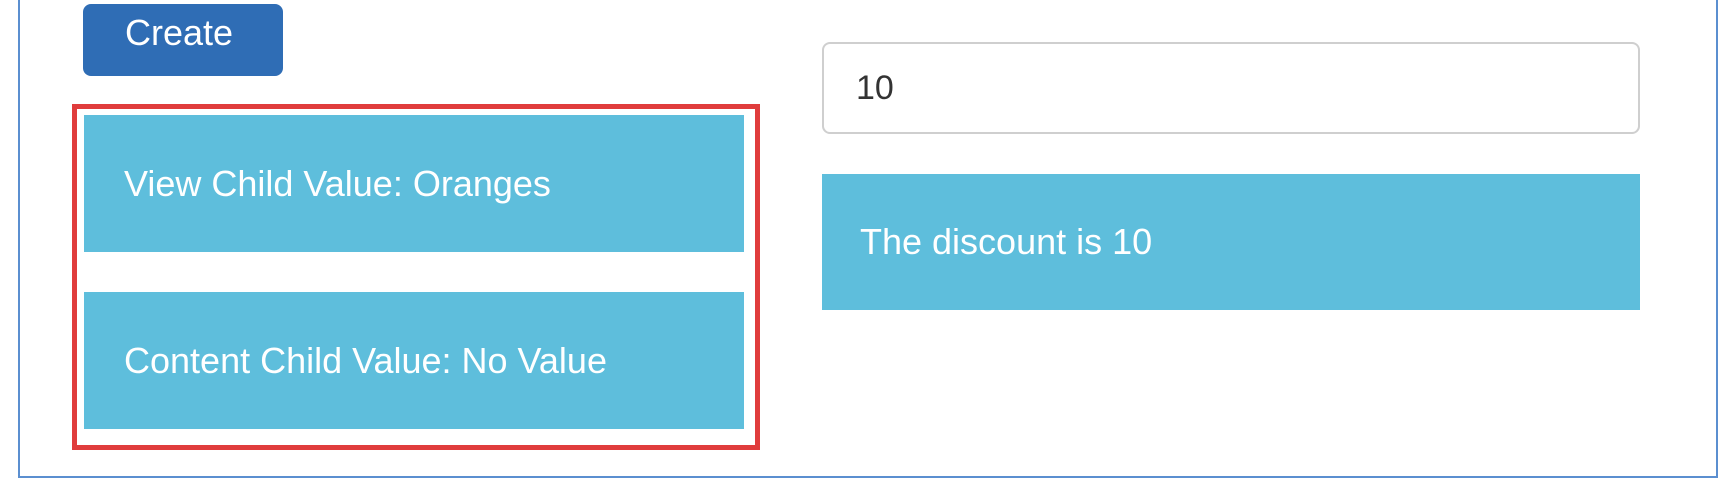  Describe the element at coordinates (414, 183) in the screenshot. I see `view-child-panel: View Child Value: Oranges` at that location.